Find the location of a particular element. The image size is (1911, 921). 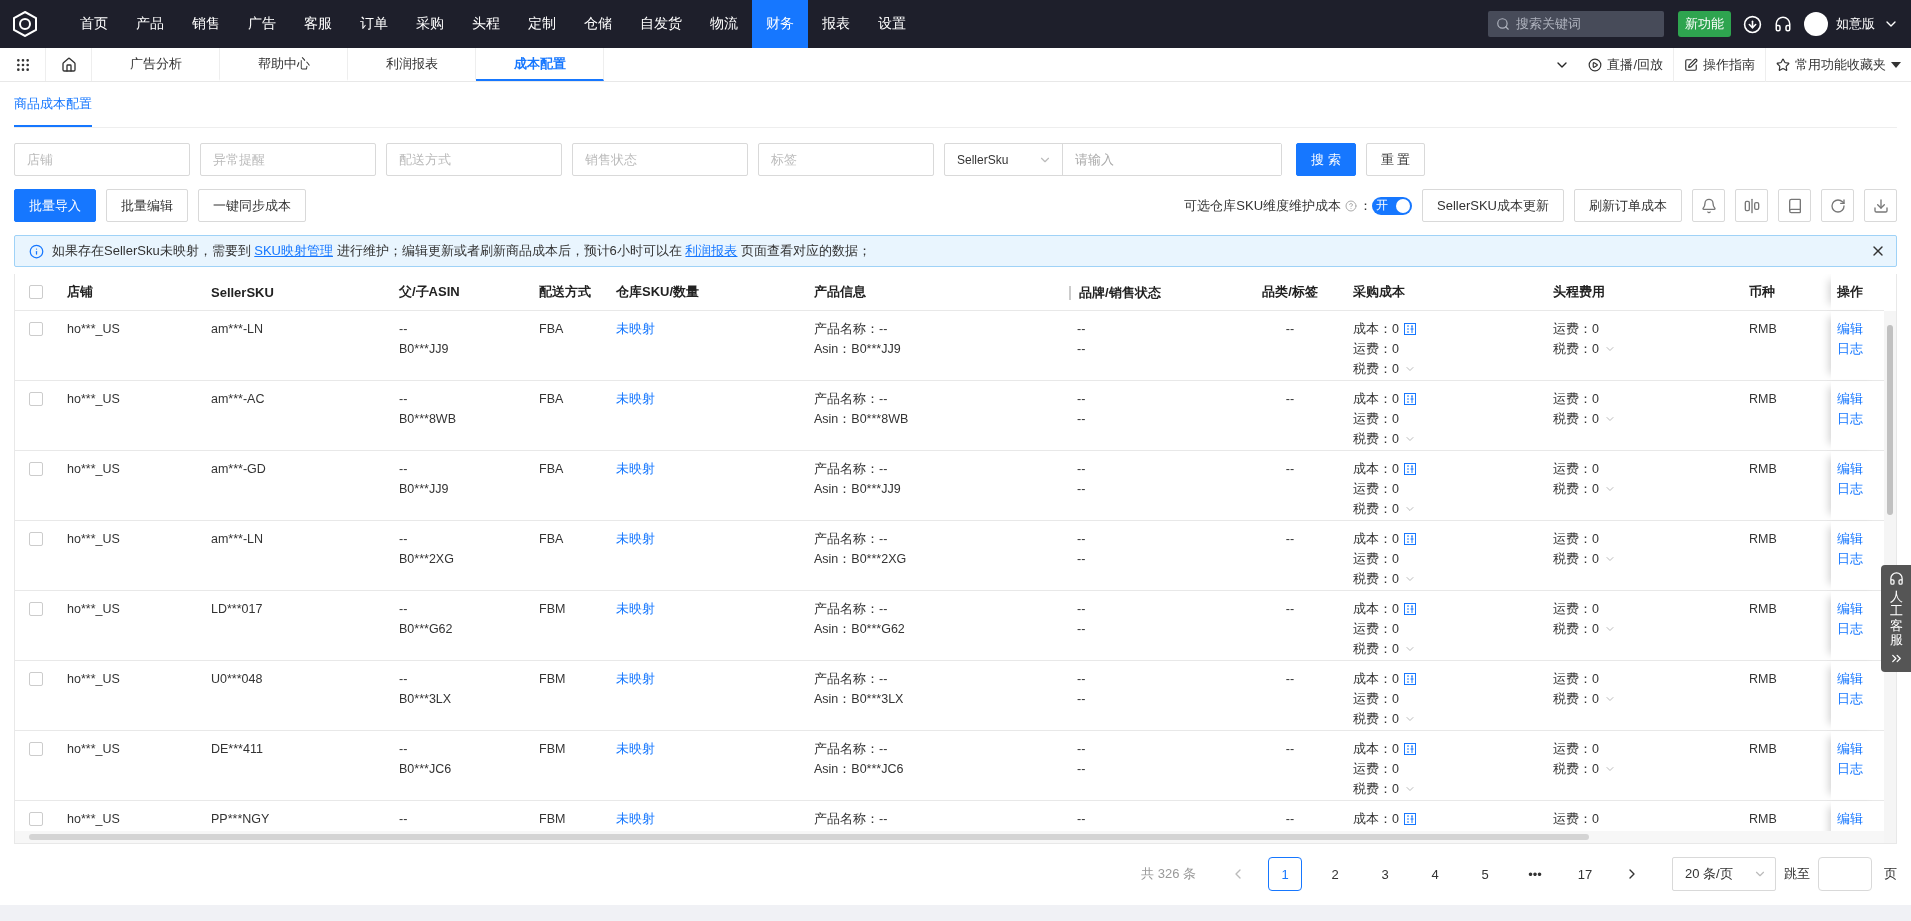

nav-item: 头程 is located at coordinates (486, 24).